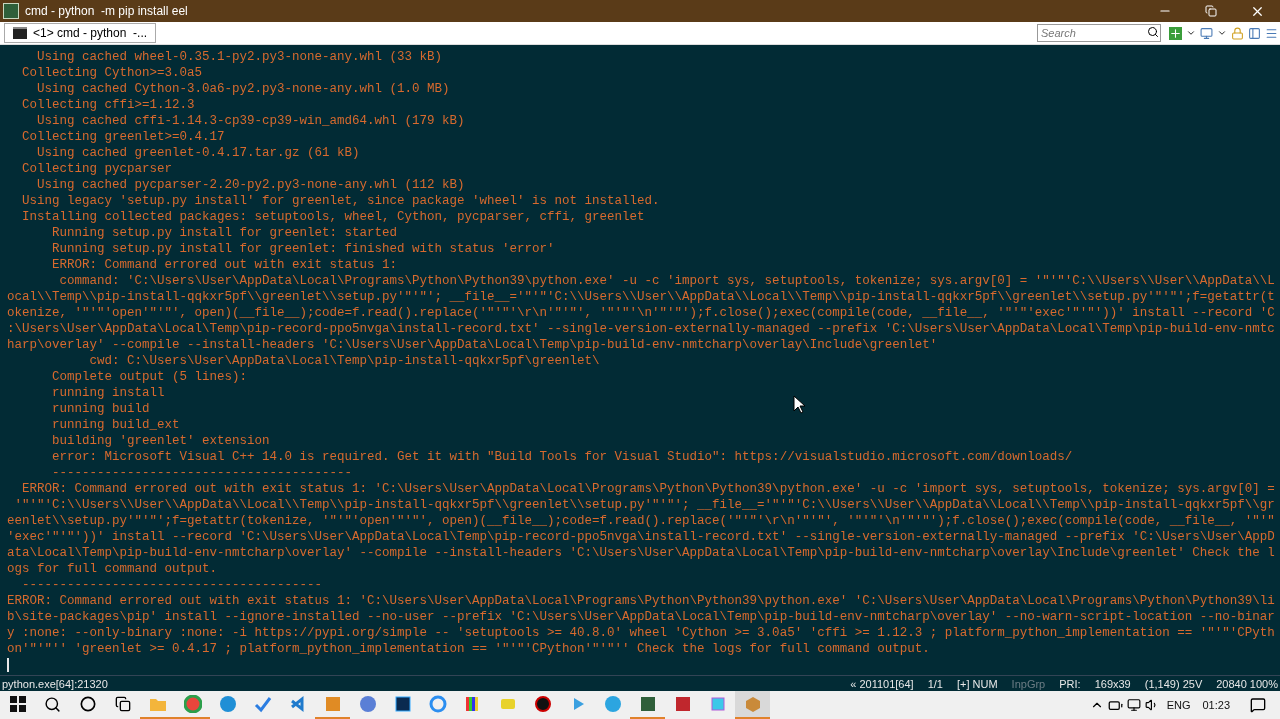 The image size is (1280, 719). Describe the element at coordinates (666, 281) in the screenshot. I see `console-line: command: 'C:\Users\User\AppData\Local\Programs\Python\Python39\python.exe' -u -c 'import sys, setuptools, tokenize; sys.argv[0] = '"'"'C:\\Users\\User\\AppData\\L` at that location.